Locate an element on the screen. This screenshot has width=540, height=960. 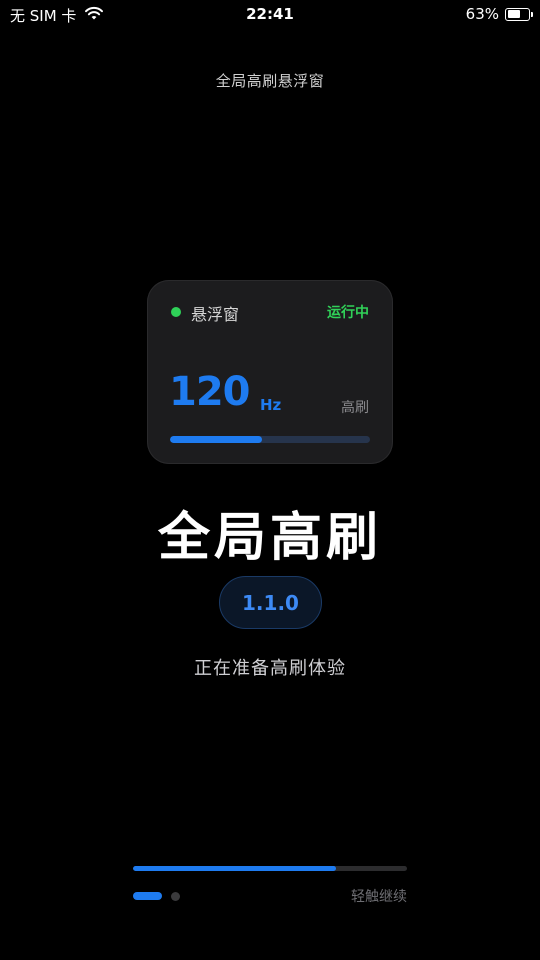
running-status-dot-icon is located at coordinates (176, 312).